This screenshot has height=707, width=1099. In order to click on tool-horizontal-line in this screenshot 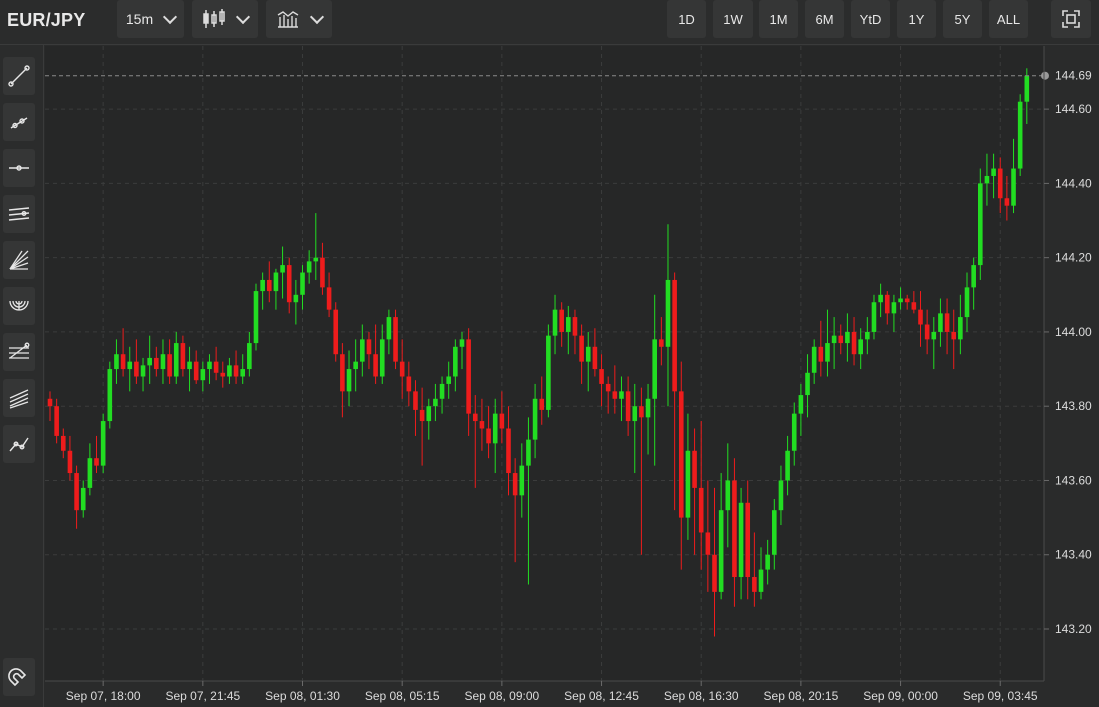, I will do `click(19, 168)`.